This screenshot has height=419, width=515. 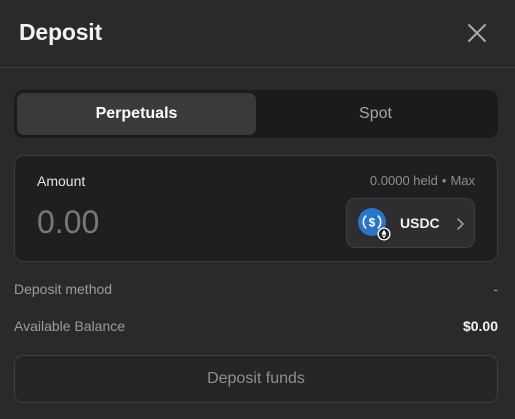 What do you see at coordinates (162, 222) in the screenshot?
I see `amount-input` at bounding box center [162, 222].